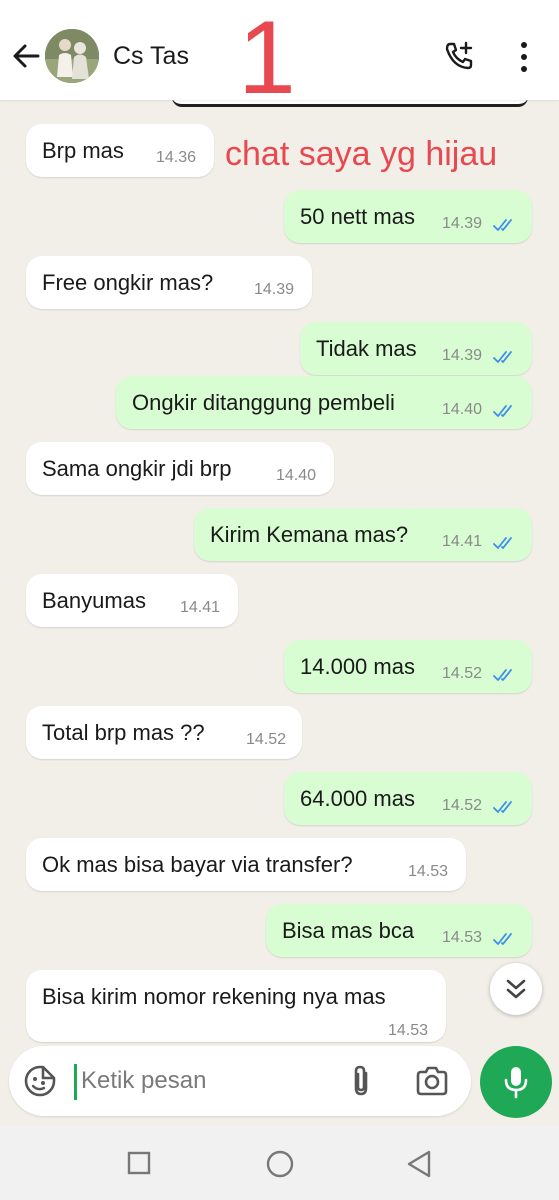  I want to click on outgoing-message: Tidak mas 14.39, so click(416, 348).